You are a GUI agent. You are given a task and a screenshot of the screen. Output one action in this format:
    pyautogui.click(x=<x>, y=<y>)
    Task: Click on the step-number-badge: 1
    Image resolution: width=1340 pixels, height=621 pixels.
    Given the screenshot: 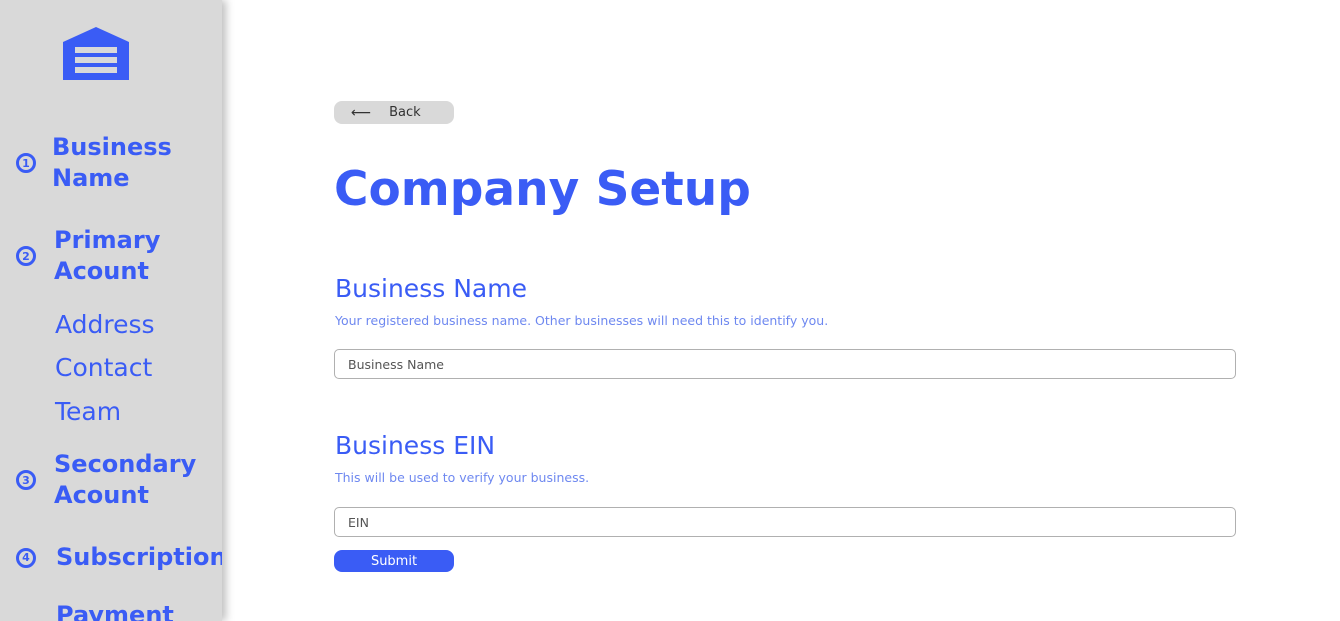 What is the action you would take?
    pyautogui.click(x=26, y=163)
    